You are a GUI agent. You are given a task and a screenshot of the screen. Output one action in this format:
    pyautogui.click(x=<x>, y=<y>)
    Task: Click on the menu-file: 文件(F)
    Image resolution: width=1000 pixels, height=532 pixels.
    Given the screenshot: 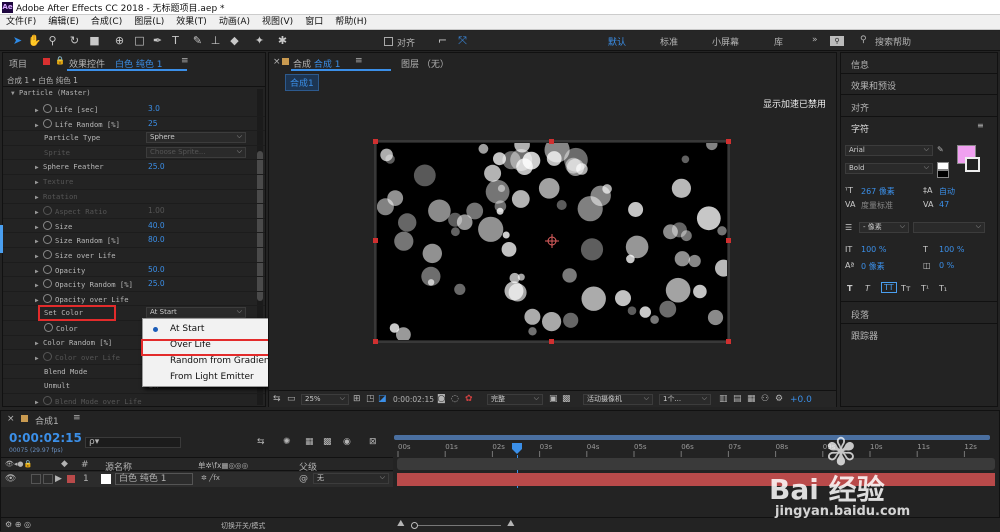 What is the action you would take?
    pyautogui.click(x=21, y=22)
    